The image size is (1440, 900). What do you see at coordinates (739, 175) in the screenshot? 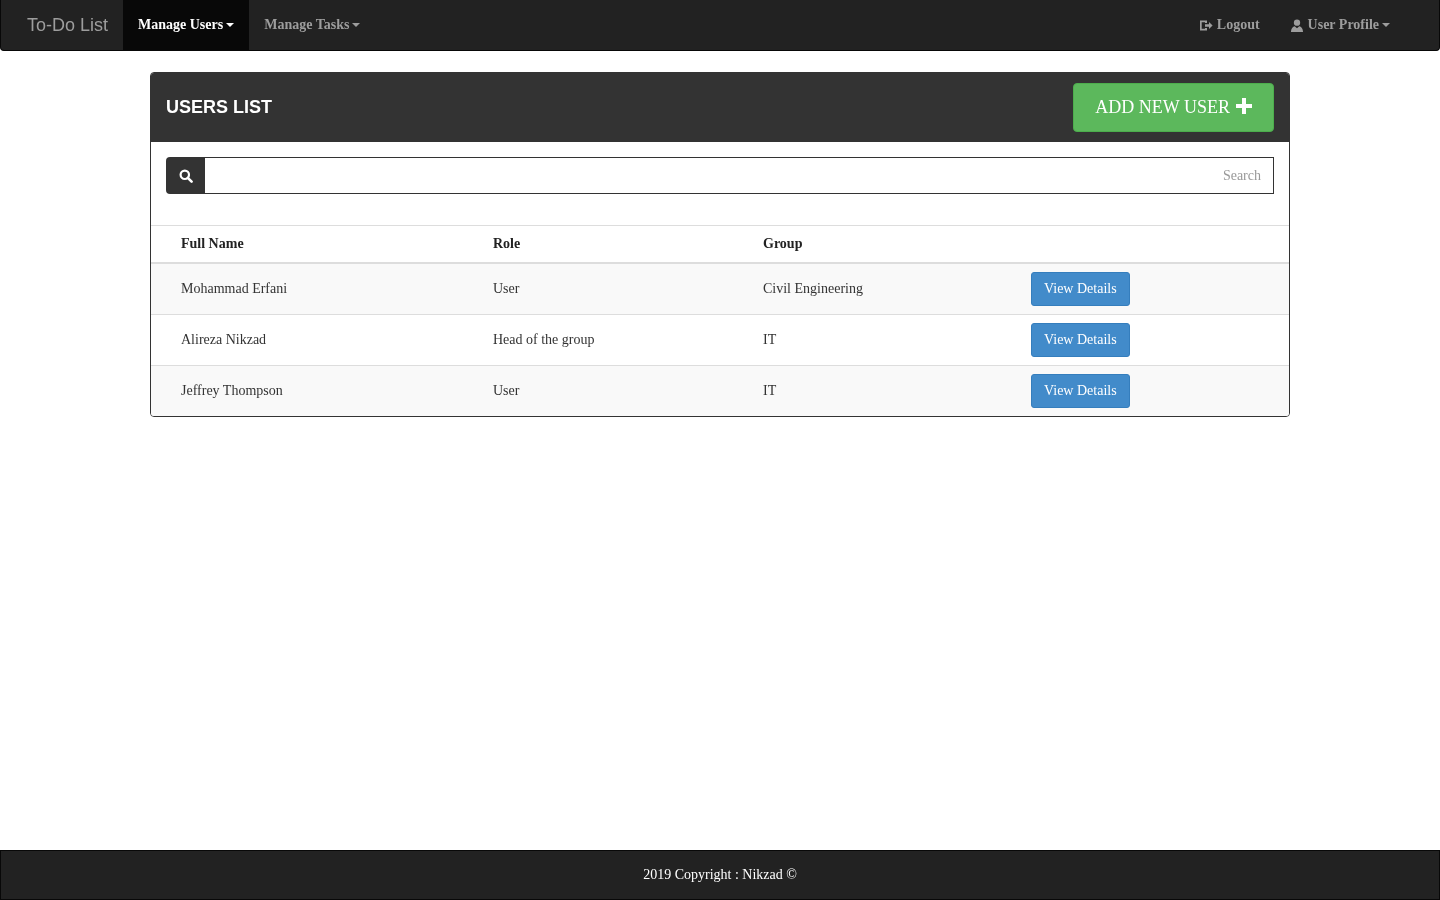
I see `search-field: Search` at bounding box center [739, 175].